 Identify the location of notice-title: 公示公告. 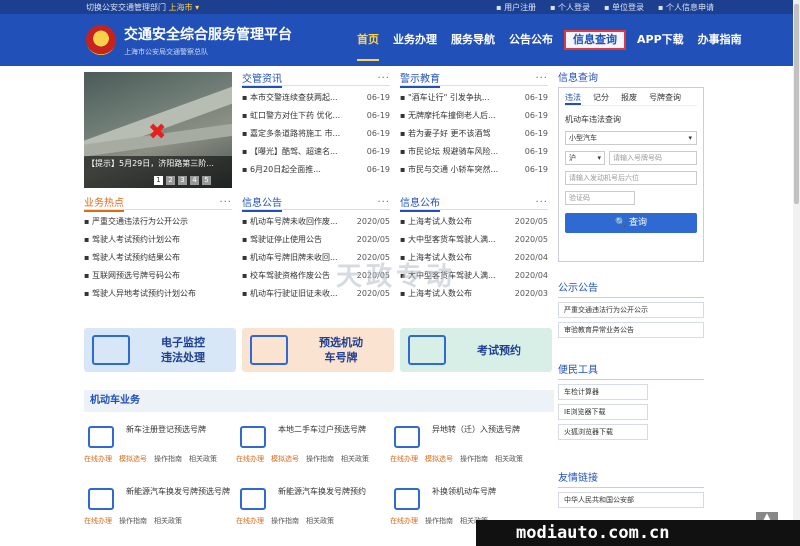
(631, 290).